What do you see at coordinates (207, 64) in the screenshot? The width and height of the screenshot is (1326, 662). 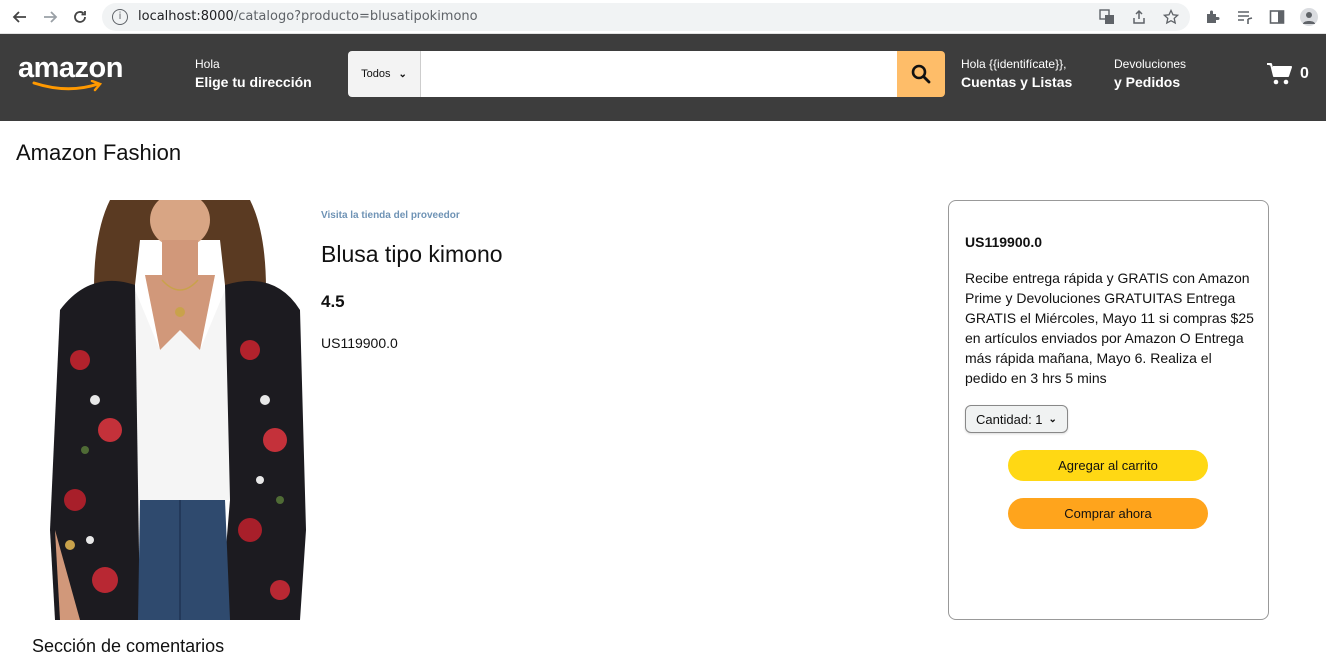 I see `address-greeting: Hola` at bounding box center [207, 64].